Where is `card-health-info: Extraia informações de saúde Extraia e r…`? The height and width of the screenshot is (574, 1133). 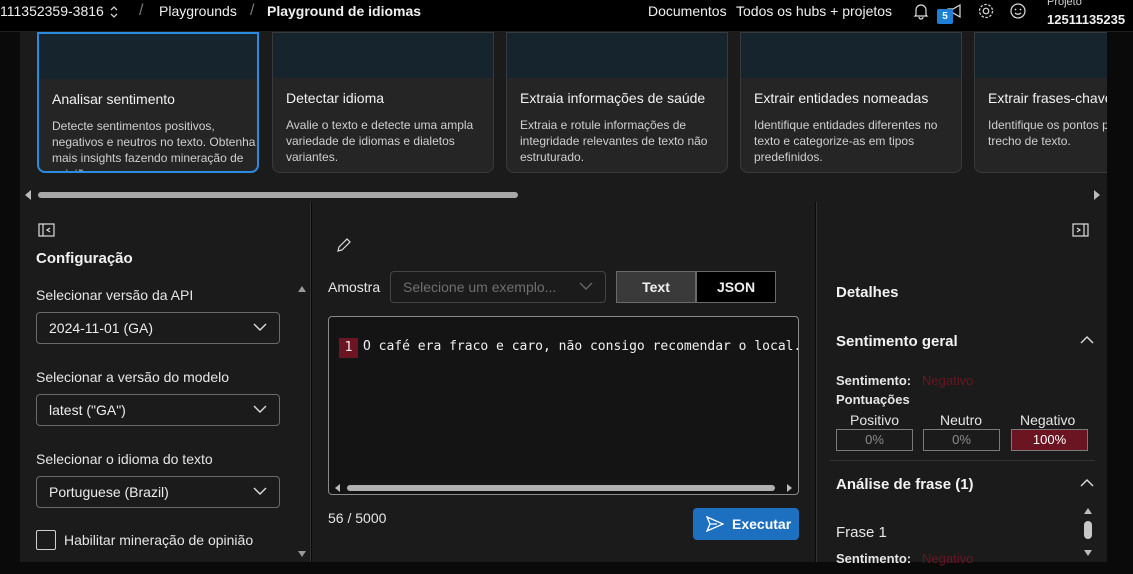 card-health-info: Extraia informações de saúde Extraia e r… is located at coordinates (617, 102).